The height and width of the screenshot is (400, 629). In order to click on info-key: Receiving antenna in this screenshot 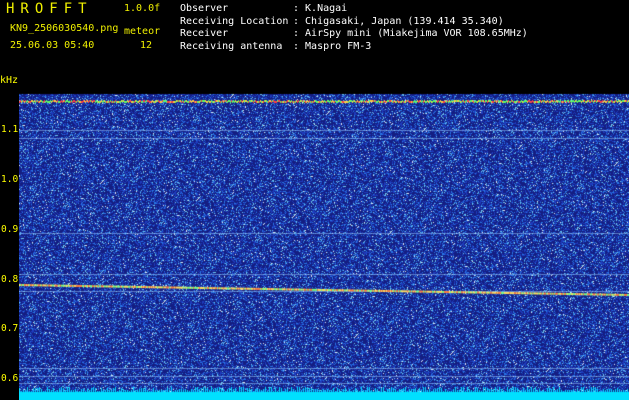, I will do `click(231, 46)`.